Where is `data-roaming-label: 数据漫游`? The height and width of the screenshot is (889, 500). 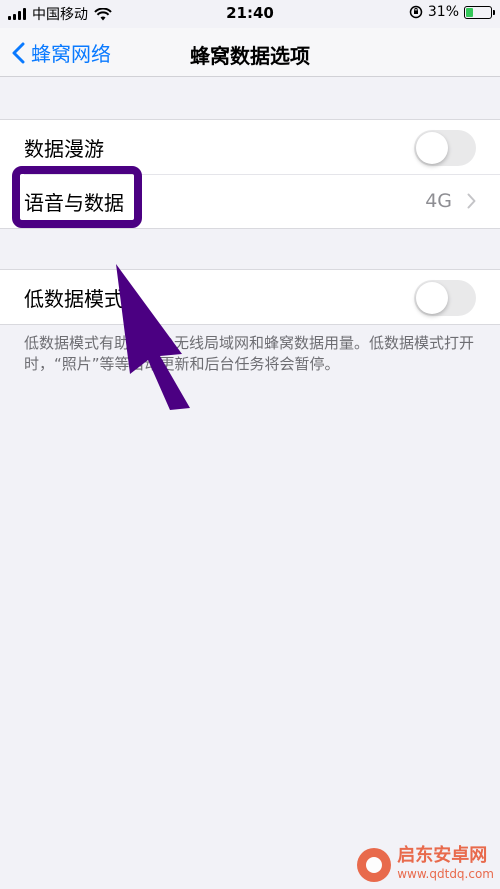
data-roaming-label: 数据漫游 is located at coordinates (64, 148).